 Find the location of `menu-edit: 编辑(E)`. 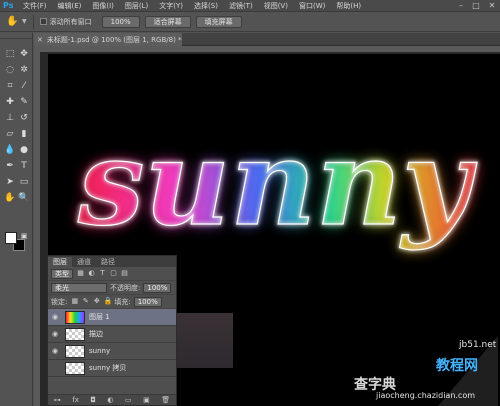

menu-edit: 编辑(E) is located at coordinates (70, 6).